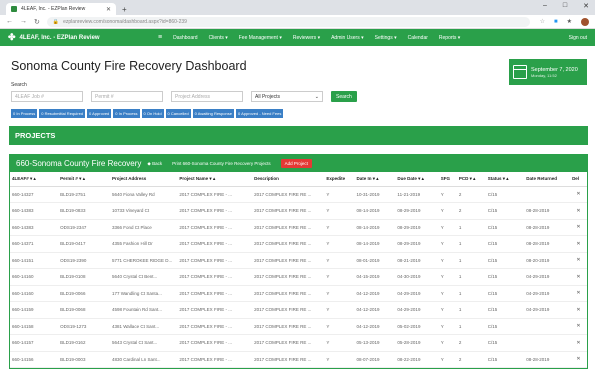  Describe the element at coordinates (154, 164) in the screenshot. I see `back-button: ◆ Back` at that location.